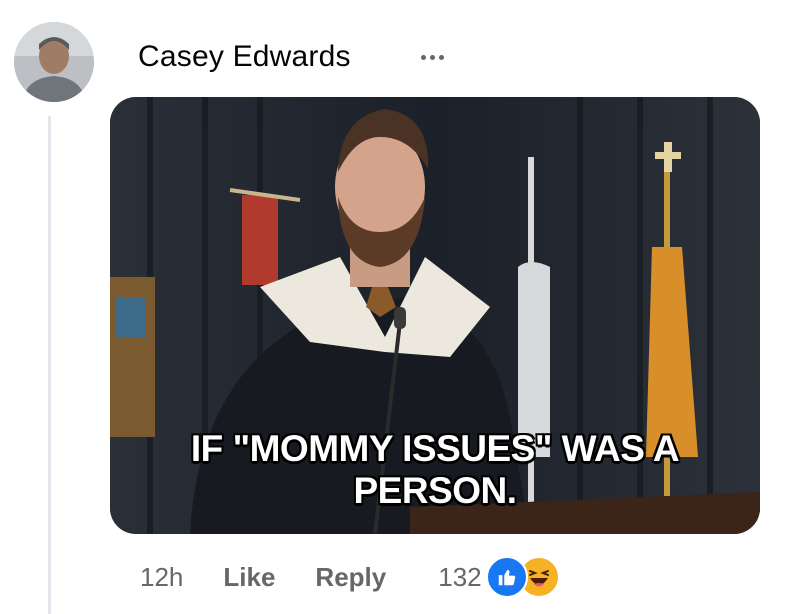 The width and height of the screenshot is (811, 614). What do you see at coordinates (244, 57) in the screenshot?
I see `comment-author: Casey Edwards` at bounding box center [244, 57].